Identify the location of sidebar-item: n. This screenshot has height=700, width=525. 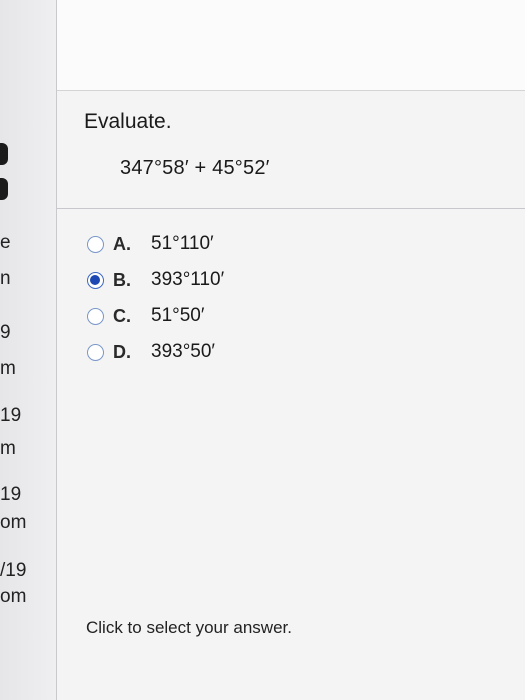
(5, 279).